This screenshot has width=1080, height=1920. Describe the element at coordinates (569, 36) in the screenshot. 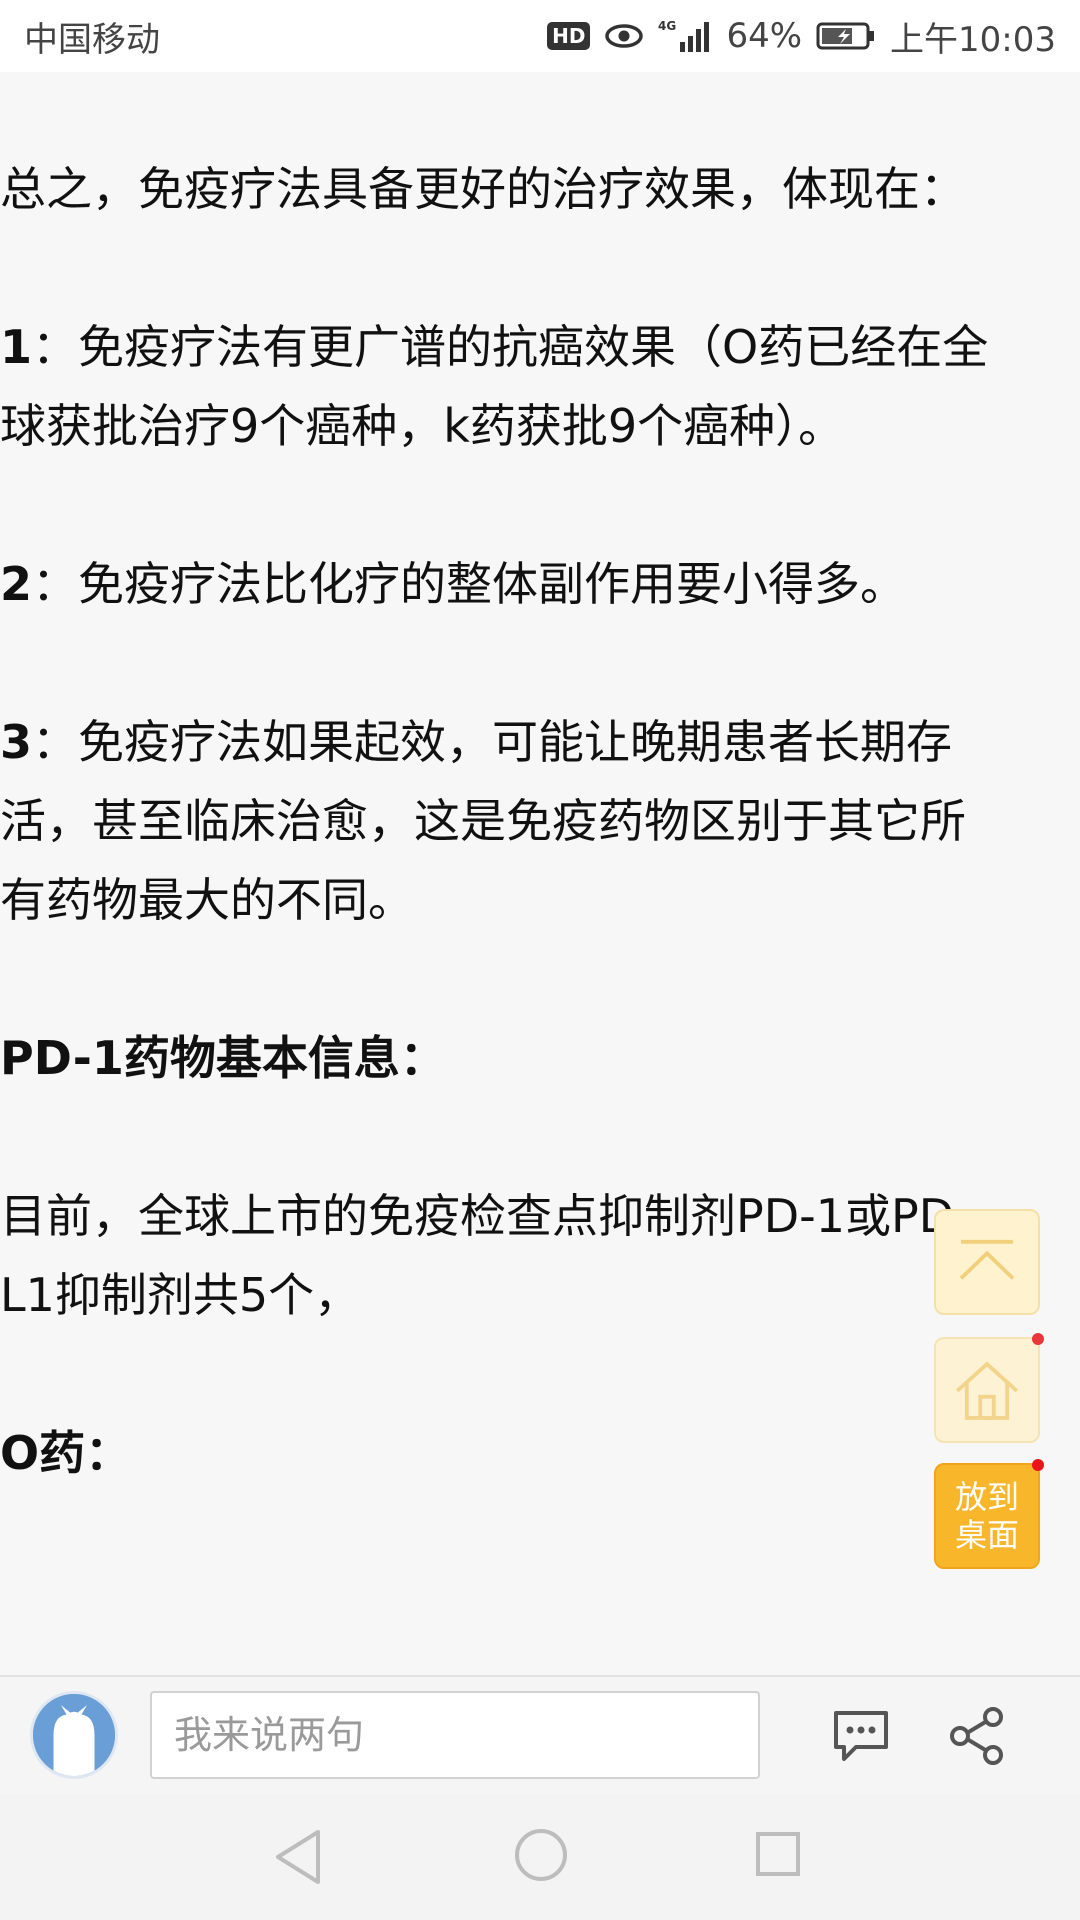

I see `hd-icon: HD` at that location.